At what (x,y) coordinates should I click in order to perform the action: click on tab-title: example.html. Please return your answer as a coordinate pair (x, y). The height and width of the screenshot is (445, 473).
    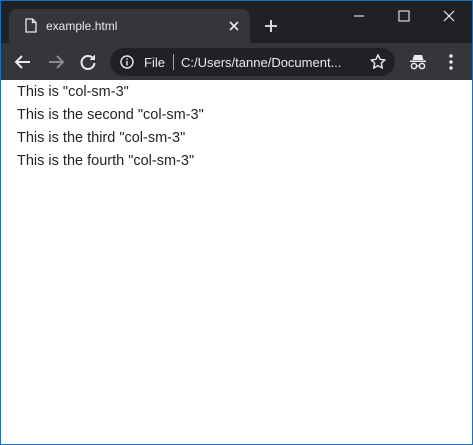
    Looking at the image, I should click on (82, 26).